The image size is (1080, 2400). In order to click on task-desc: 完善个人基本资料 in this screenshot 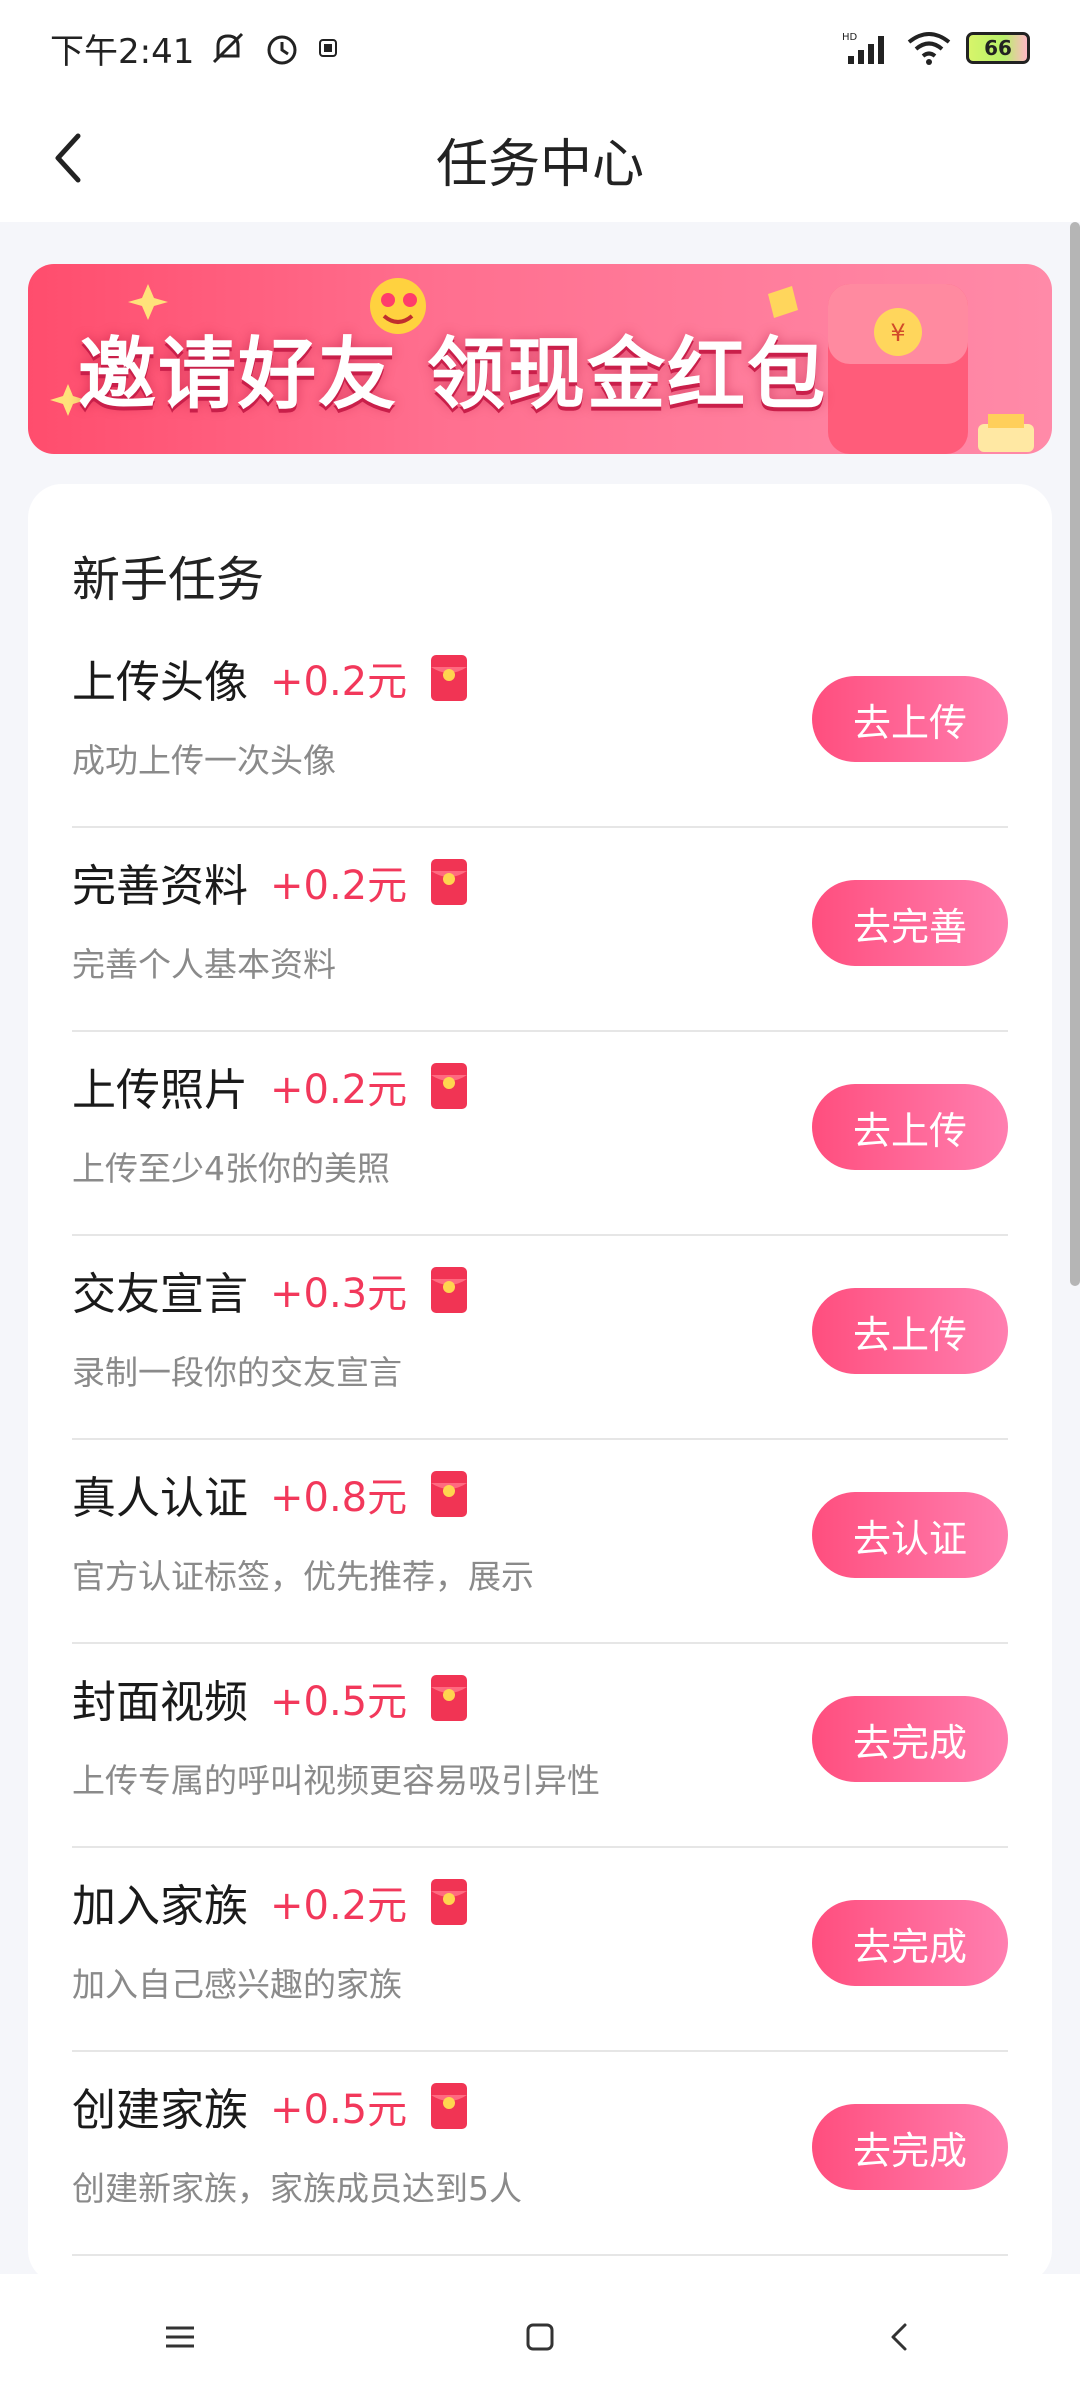, I will do `click(204, 964)`.